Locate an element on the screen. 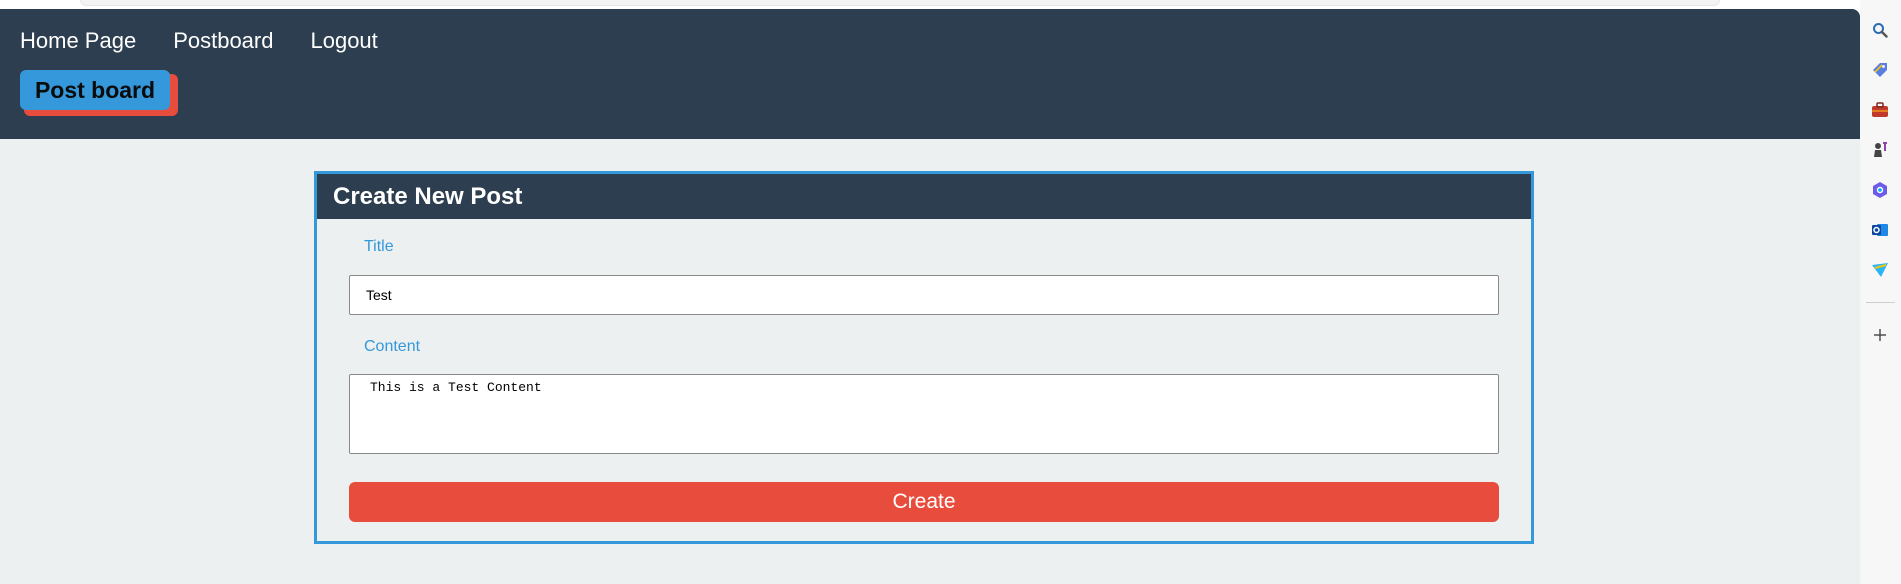  add-icon is located at coordinates (1880, 335).